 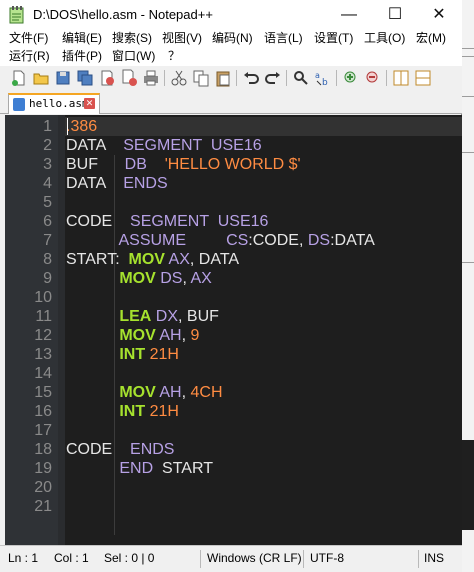 I want to click on status-insert-mode: INS, so click(x=434, y=558).